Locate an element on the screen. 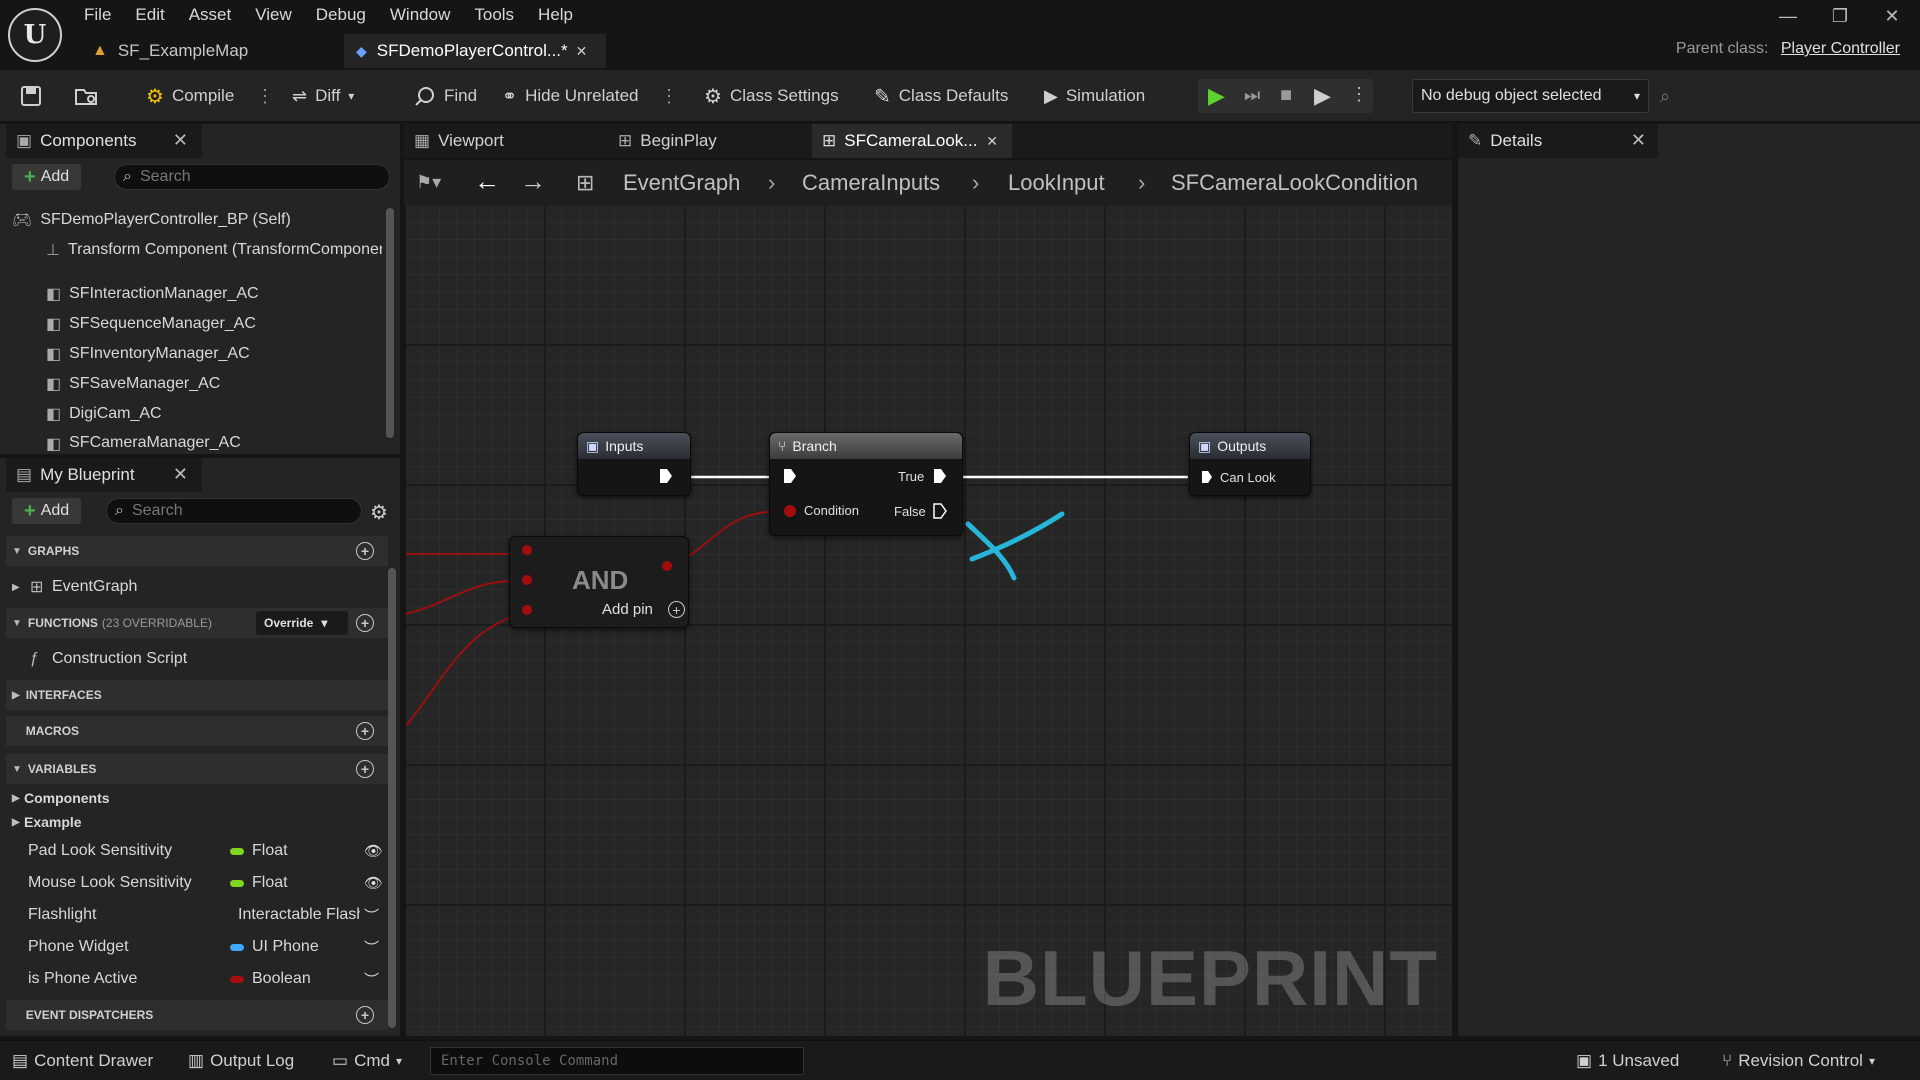  var-group-example: ▶ Example is located at coordinates (197, 822).